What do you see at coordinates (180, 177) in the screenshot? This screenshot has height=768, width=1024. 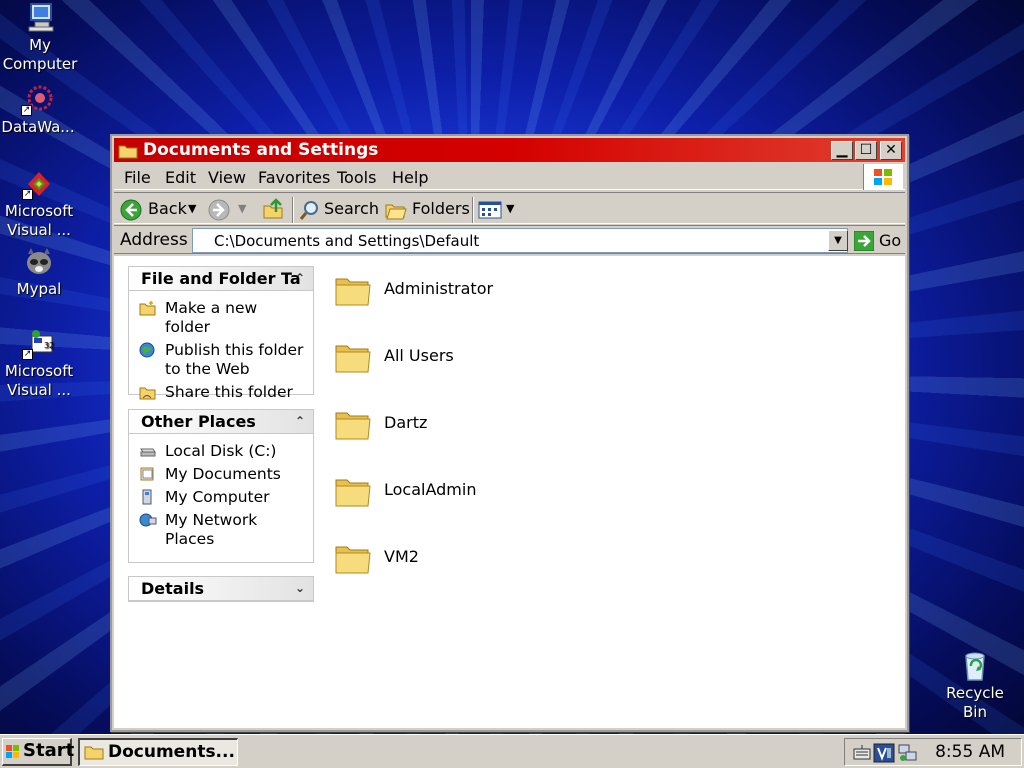 I see `menu-edit: Edit` at bounding box center [180, 177].